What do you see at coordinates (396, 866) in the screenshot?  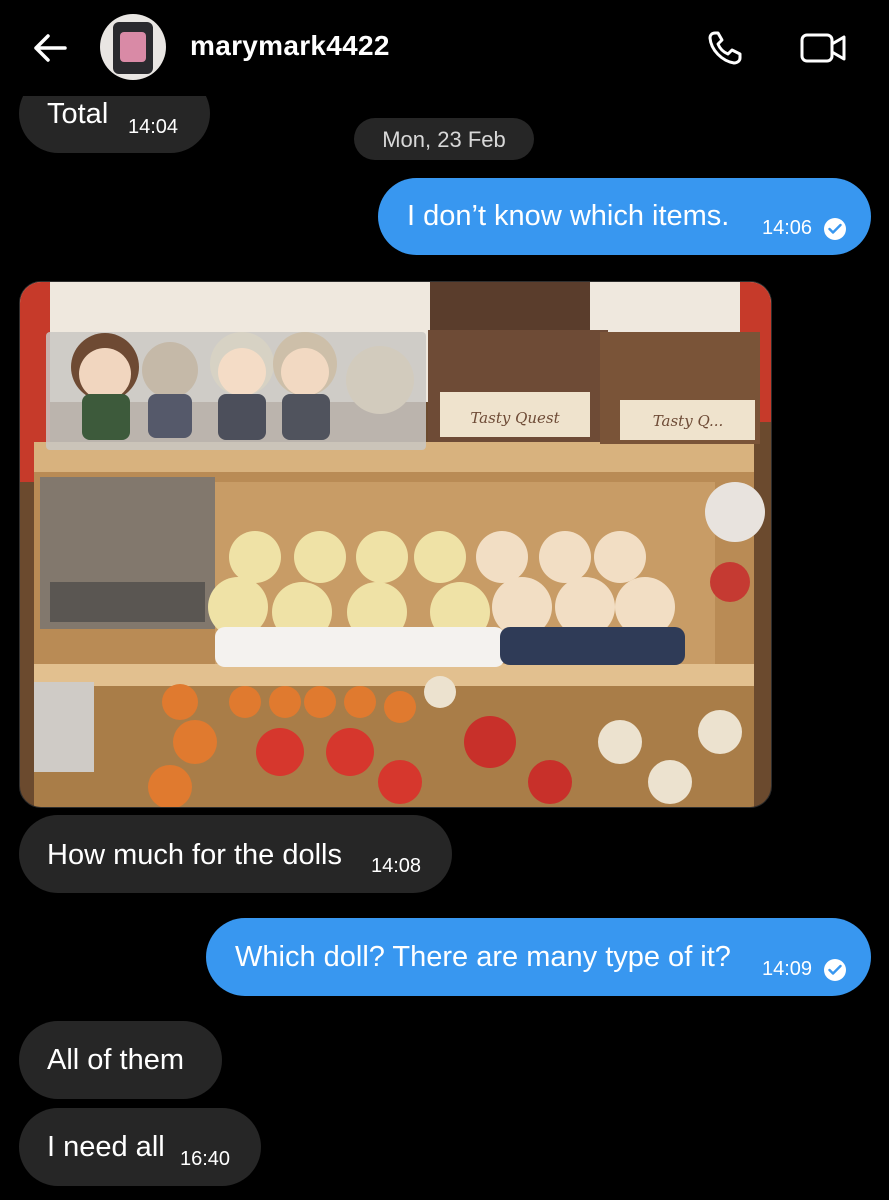 I see `message-time: 14:08` at bounding box center [396, 866].